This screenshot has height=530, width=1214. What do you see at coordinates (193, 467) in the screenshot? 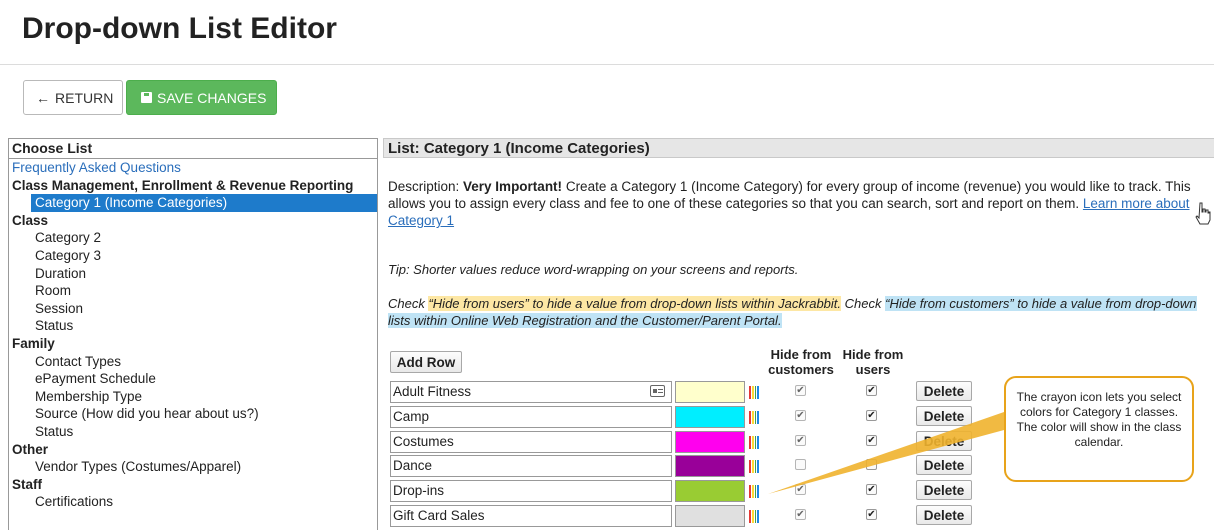
I see `tree-item: Vendor Types (Costumes/Apparel)` at bounding box center [193, 467].